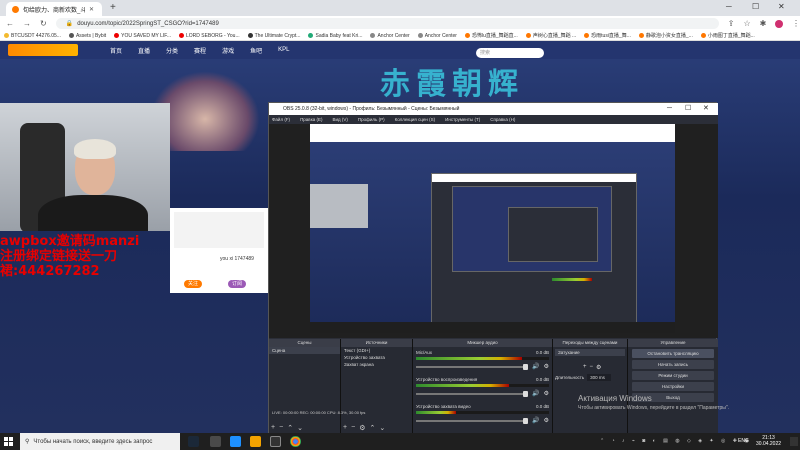  What do you see at coordinates (311, 119) in the screenshot?
I see `obs-menu-item: Правка (E)` at bounding box center [311, 119].